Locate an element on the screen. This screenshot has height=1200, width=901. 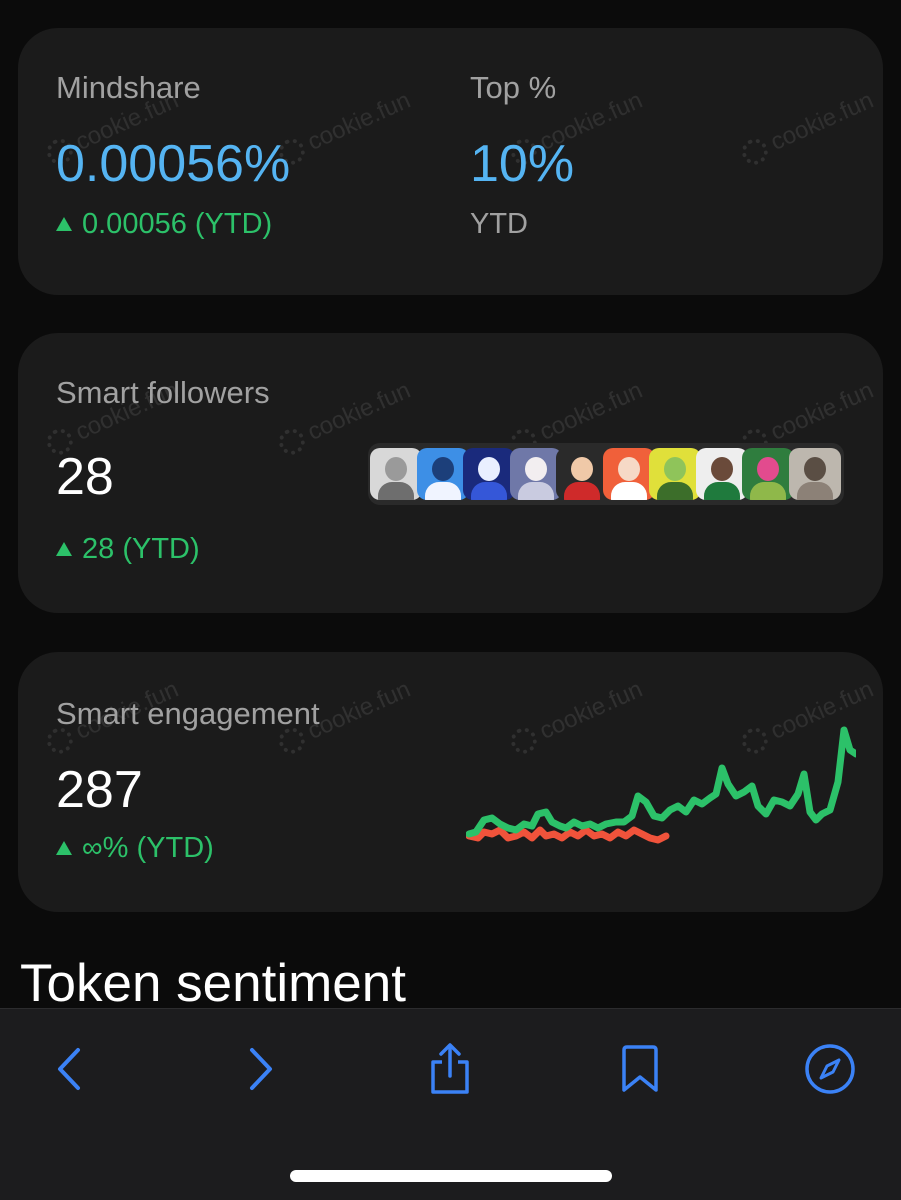
bookmarks-button is located at coordinates (640, 1069).